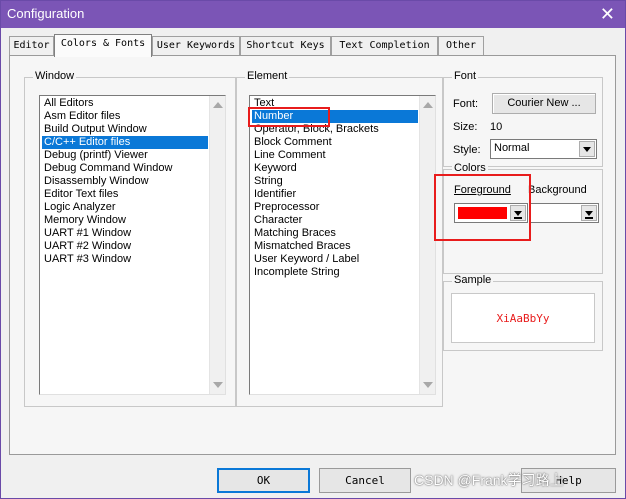  What do you see at coordinates (335, 103) in the screenshot?
I see `list-item: Text` at bounding box center [335, 103].